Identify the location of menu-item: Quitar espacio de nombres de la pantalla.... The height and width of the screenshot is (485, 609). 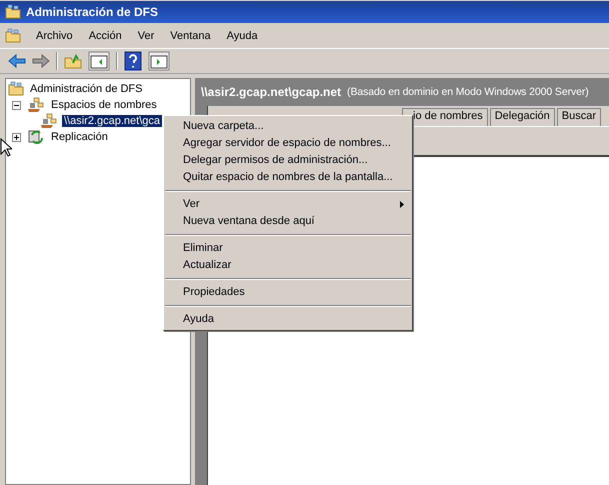
(288, 177).